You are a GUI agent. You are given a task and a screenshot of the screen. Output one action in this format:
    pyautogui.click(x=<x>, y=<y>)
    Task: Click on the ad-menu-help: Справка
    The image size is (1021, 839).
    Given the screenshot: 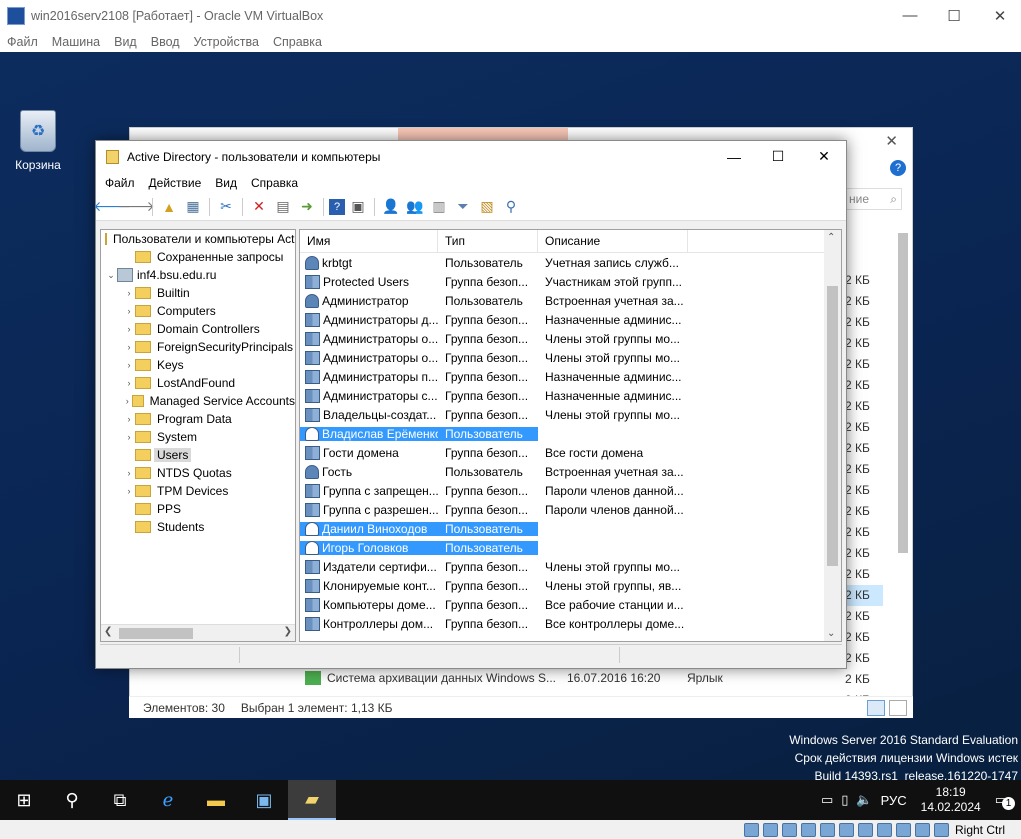 What is the action you would take?
    pyautogui.click(x=274, y=183)
    